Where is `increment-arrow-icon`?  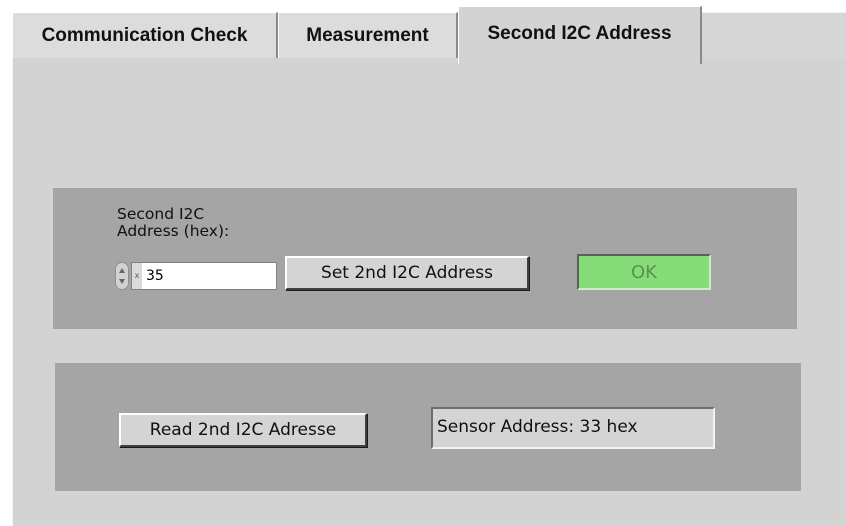
increment-arrow-icon is located at coordinates (122, 270).